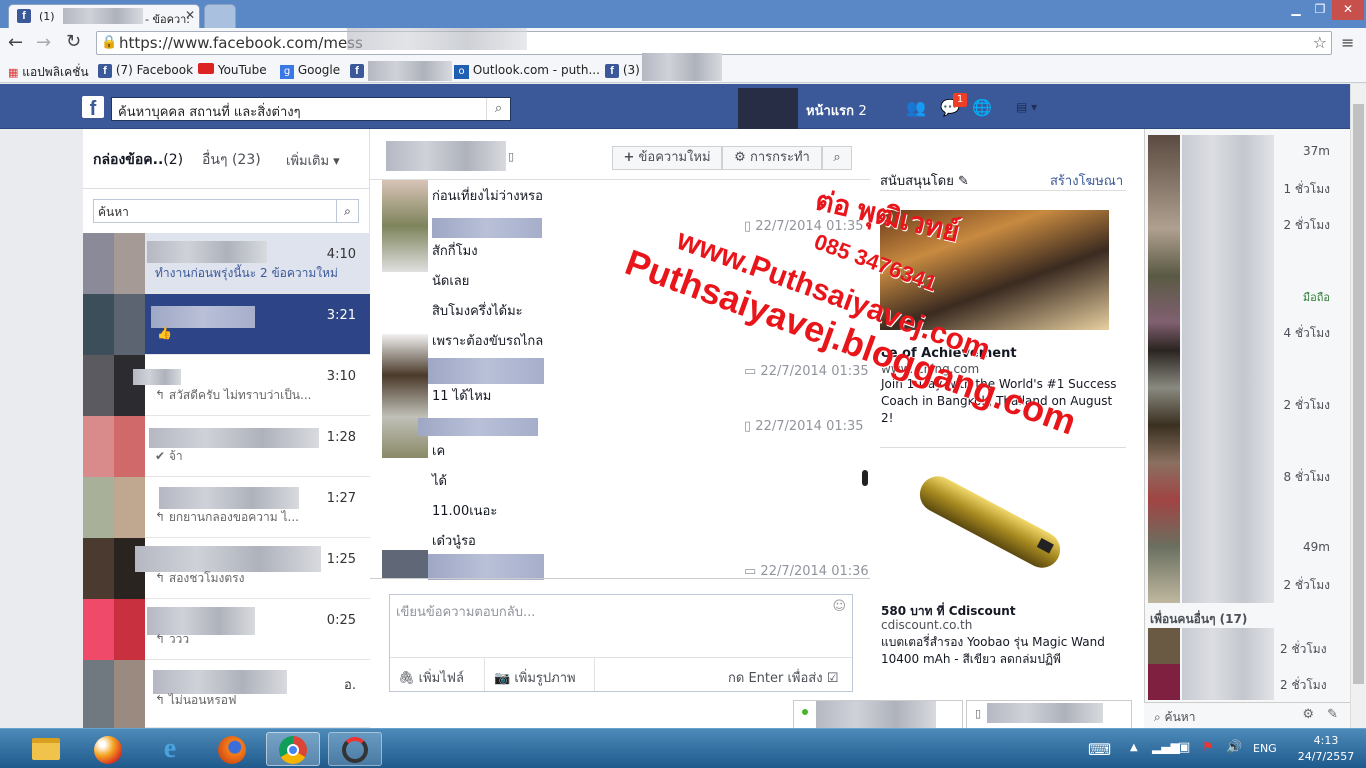 This screenshot has height=768, width=1366. I want to click on show-hidden-icons: ▲, so click(1134, 747).